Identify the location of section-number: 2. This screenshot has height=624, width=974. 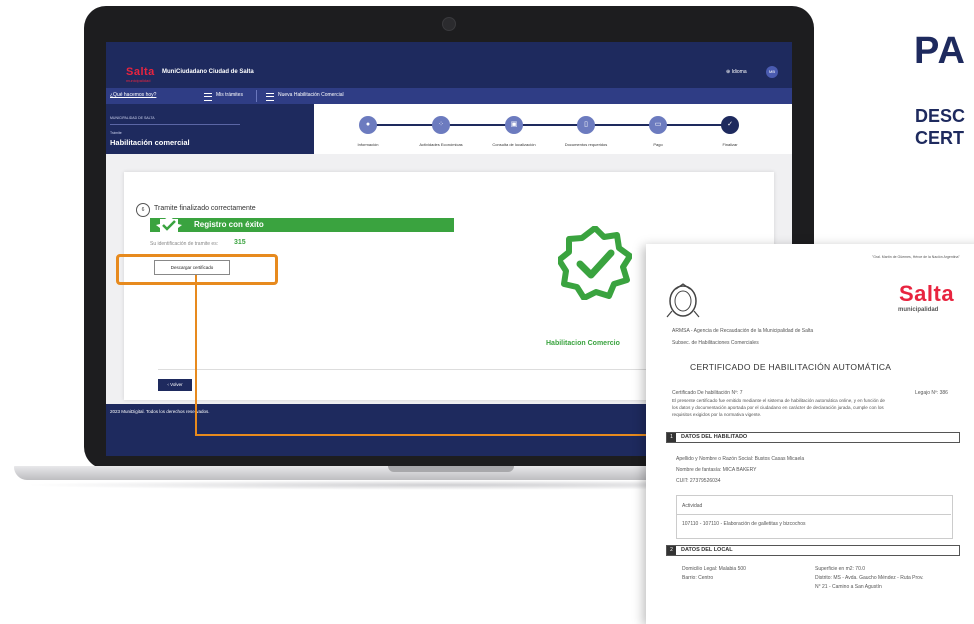
(671, 550).